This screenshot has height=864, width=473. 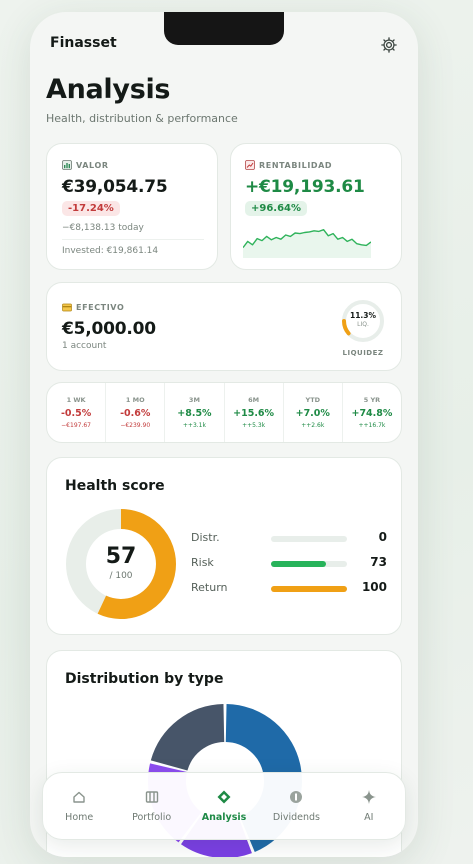 I want to click on period-6m: 6M +15.6% ++5.3k, so click(x=254, y=412).